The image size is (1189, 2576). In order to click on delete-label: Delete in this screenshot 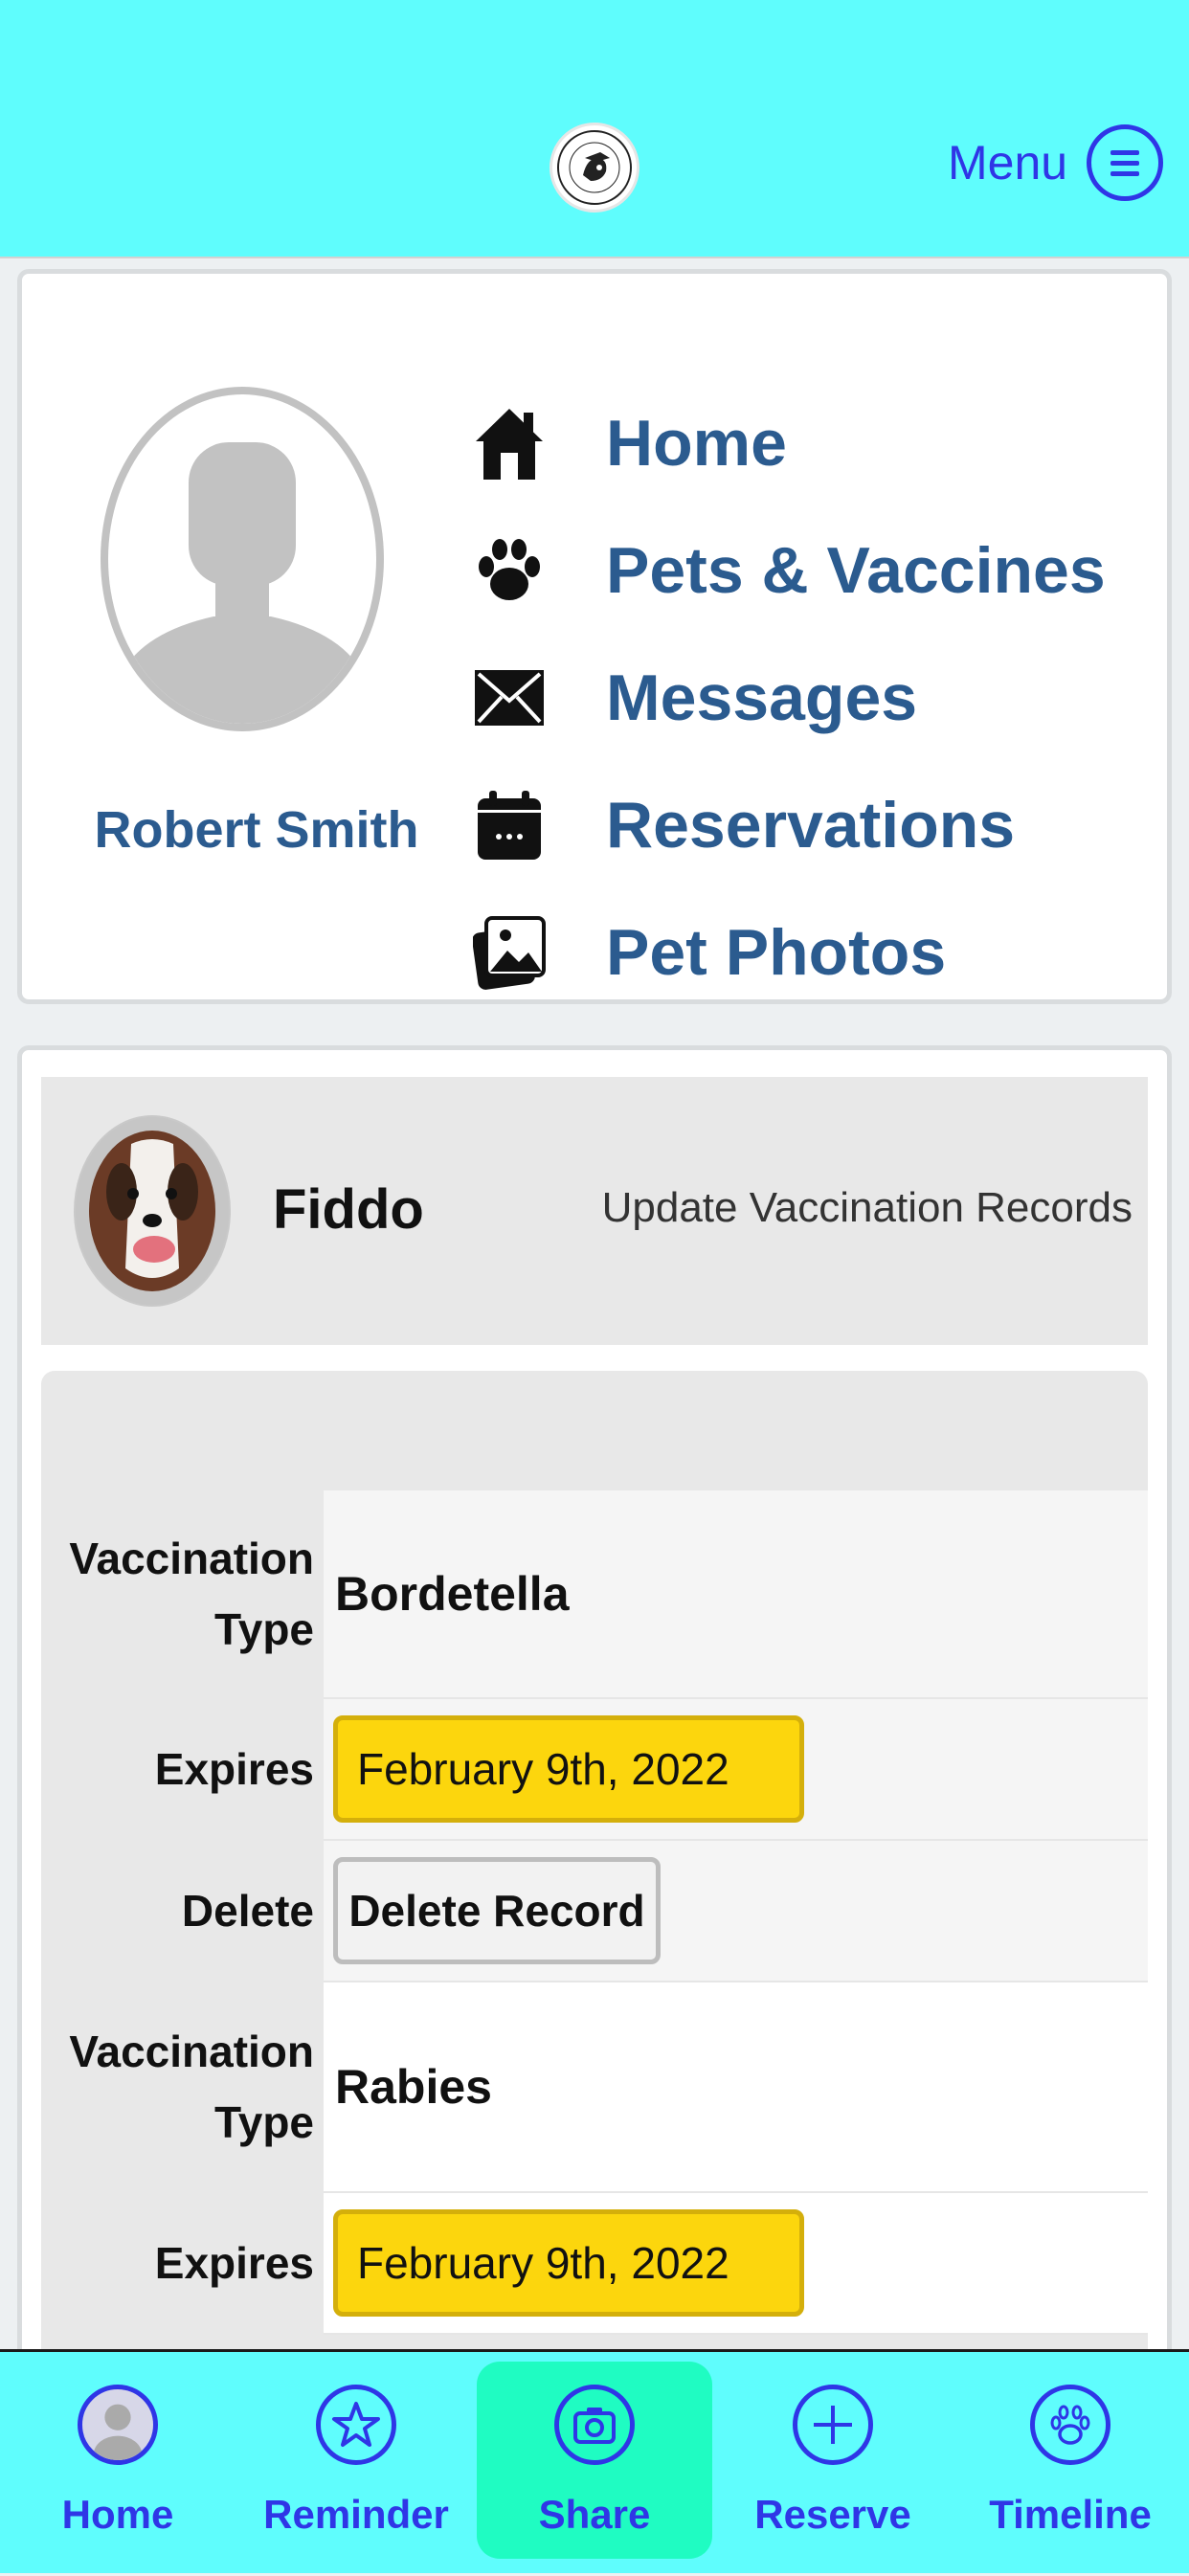, I will do `click(247, 1912)`.